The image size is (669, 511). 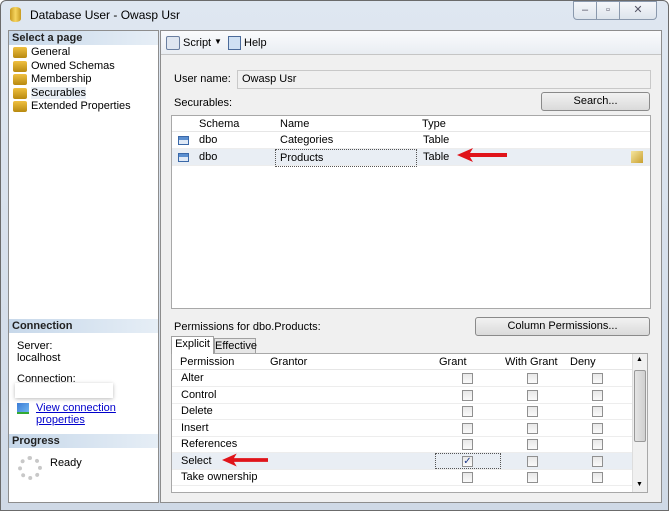 I want to click on securable-row: dbo Categories Table, so click(x=411, y=140).